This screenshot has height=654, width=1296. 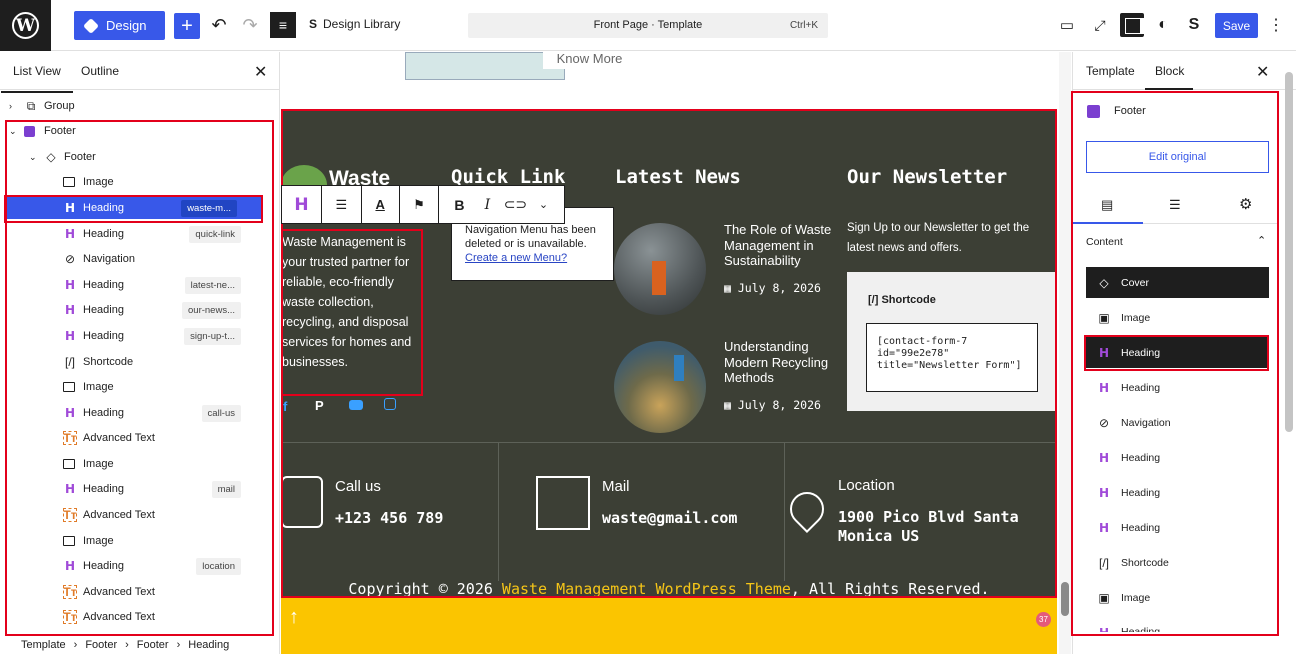 What do you see at coordinates (1163, 25) in the screenshot?
I see `styles-icon: ◐` at bounding box center [1163, 25].